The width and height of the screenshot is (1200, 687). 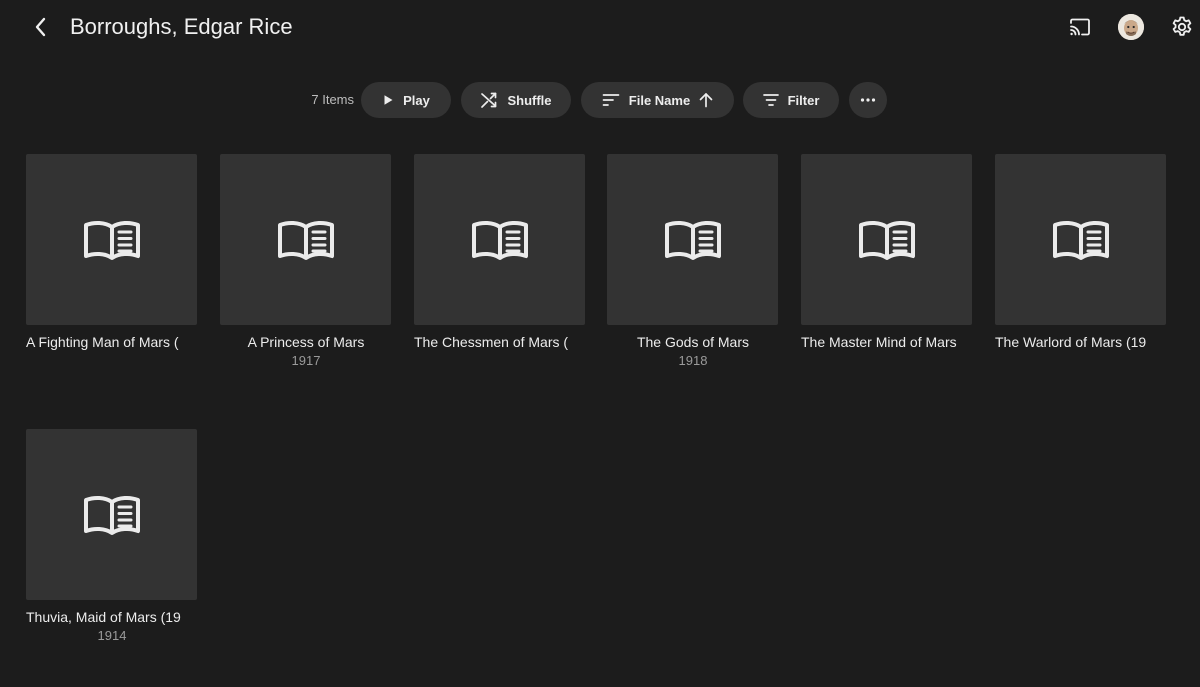 I want to click on item-count: 7 Items, so click(x=332, y=99).